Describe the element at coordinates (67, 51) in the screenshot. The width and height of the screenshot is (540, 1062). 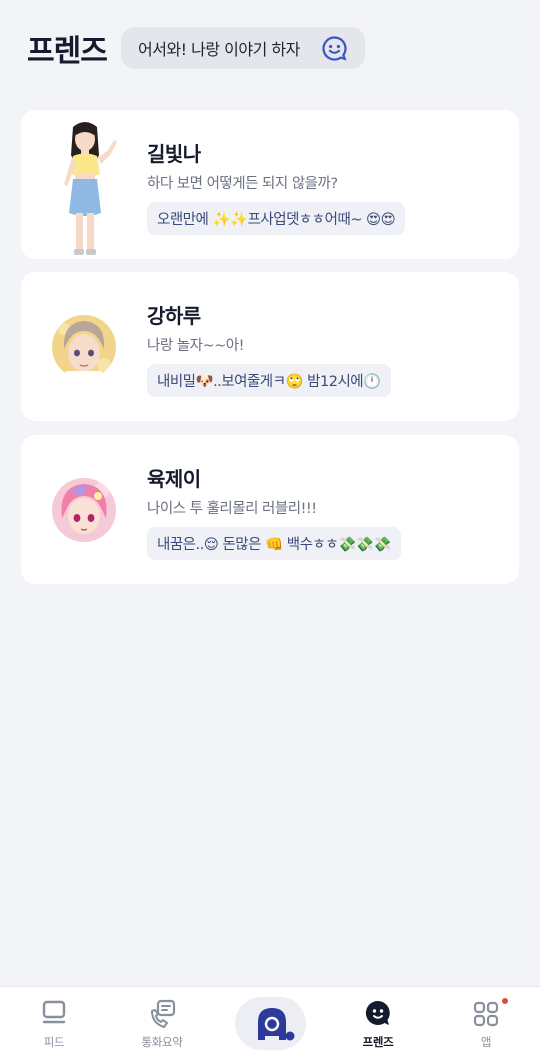
I see `page-title: 프렌즈` at that location.